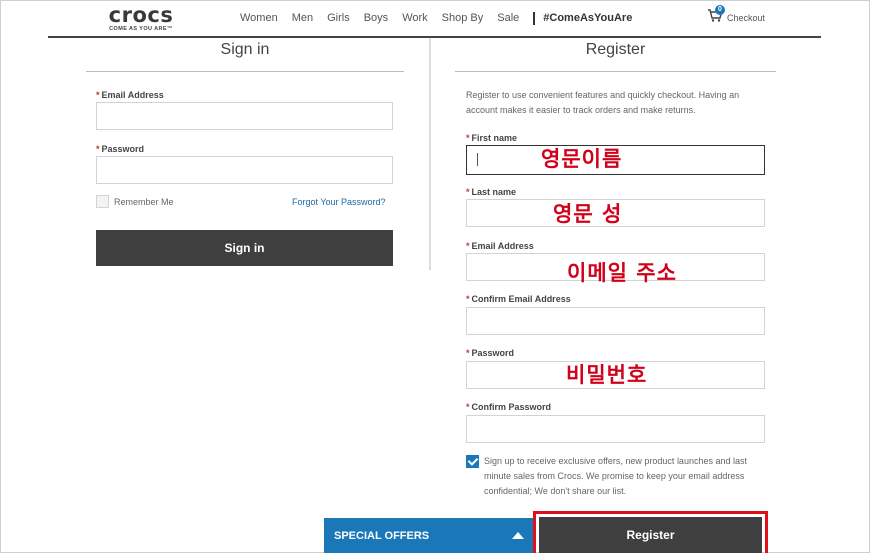  What do you see at coordinates (720, 10) in the screenshot?
I see `cart-count-badge: 0` at bounding box center [720, 10].